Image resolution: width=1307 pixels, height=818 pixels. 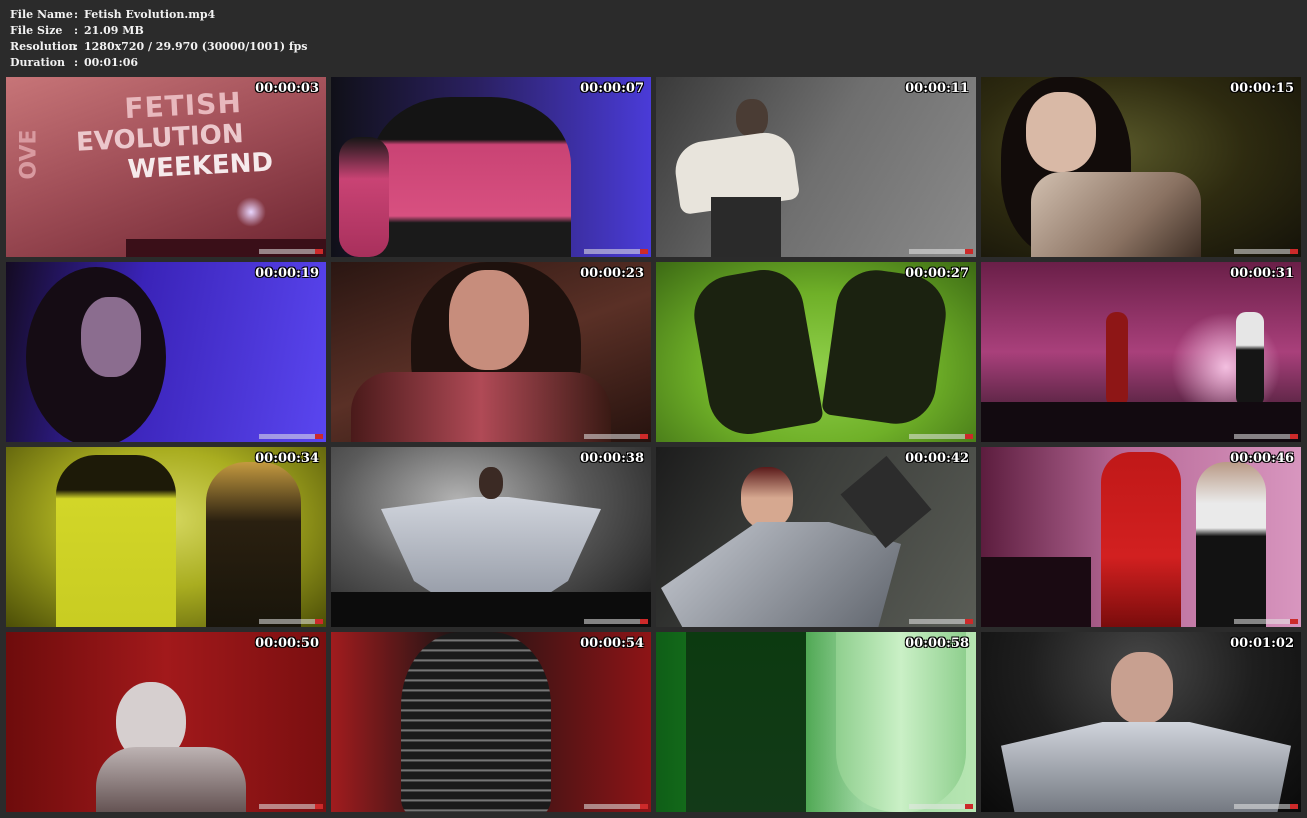 What do you see at coordinates (287, 458) in the screenshot?
I see `timestamp: 00:00:34` at bounding box center [287, 458].